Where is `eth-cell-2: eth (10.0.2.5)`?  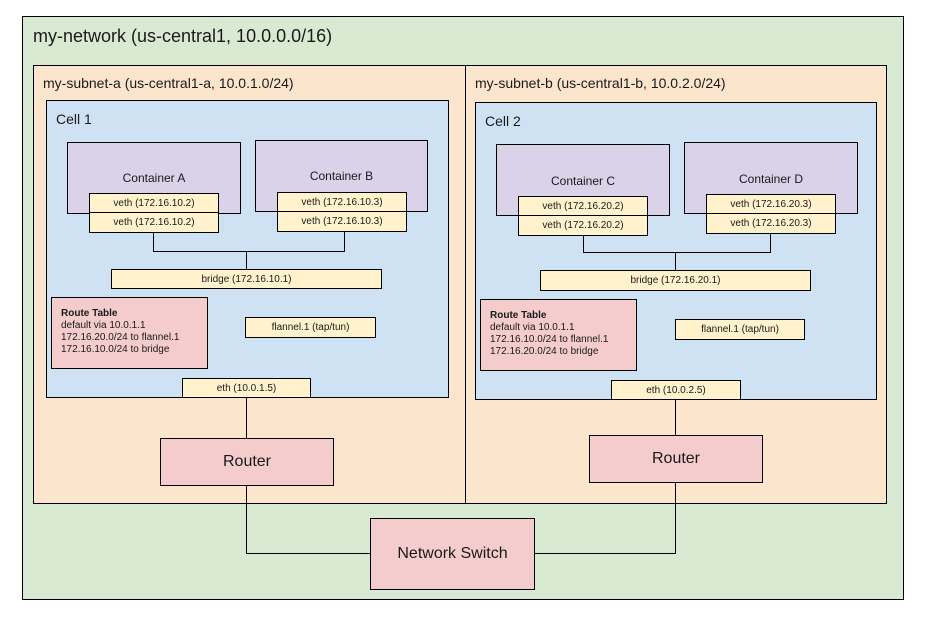
eth-cell-2: eth (10.0.2.5) is located at coordinates (676, 390).